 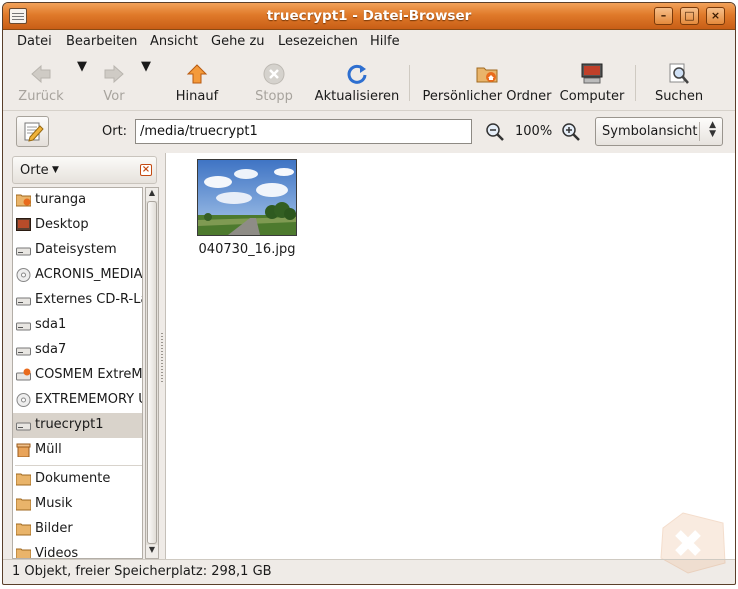 I want to click on zoom-level: 100%, so click(x=533, y=131).